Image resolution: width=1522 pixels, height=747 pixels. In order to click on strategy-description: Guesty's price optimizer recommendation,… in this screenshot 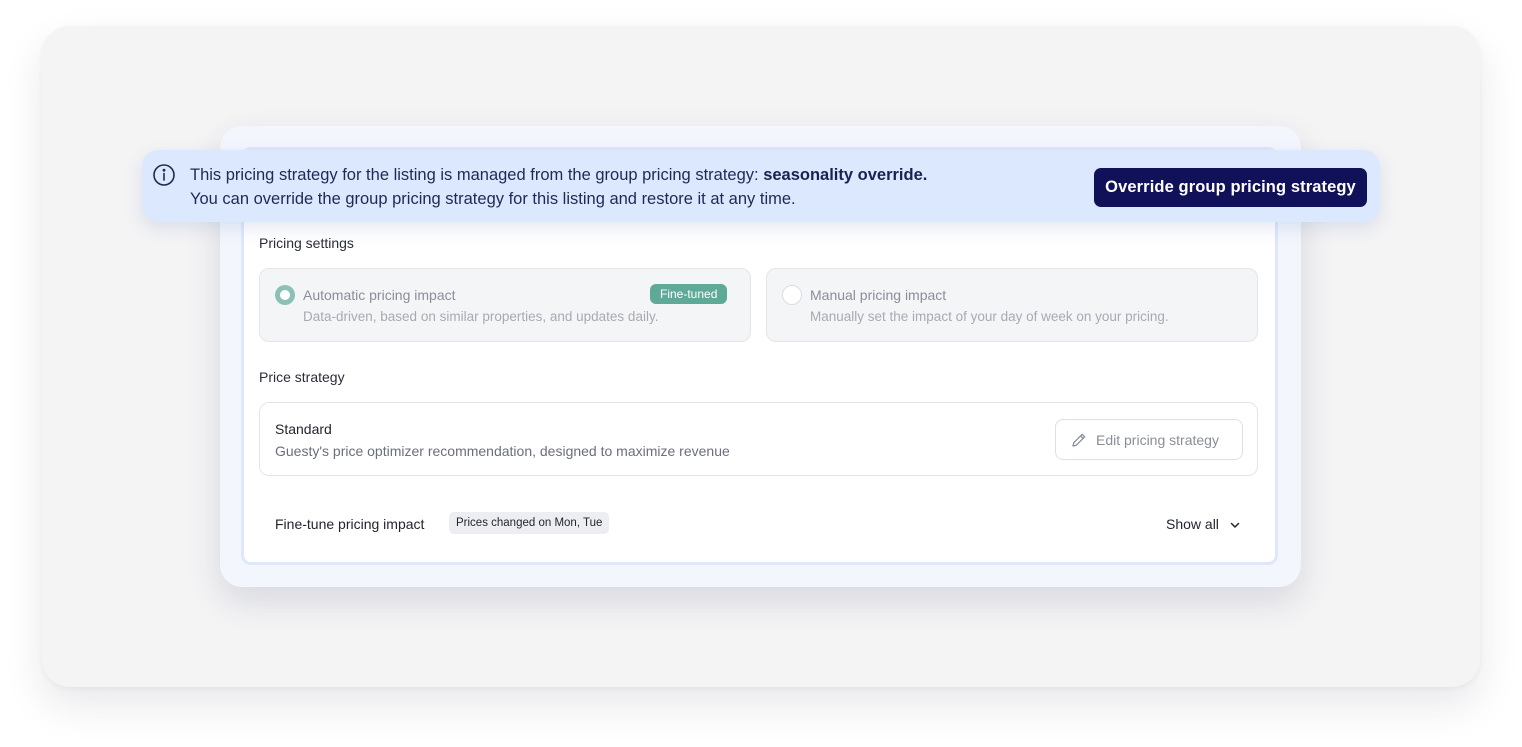, I will do `click(502, 451)`.